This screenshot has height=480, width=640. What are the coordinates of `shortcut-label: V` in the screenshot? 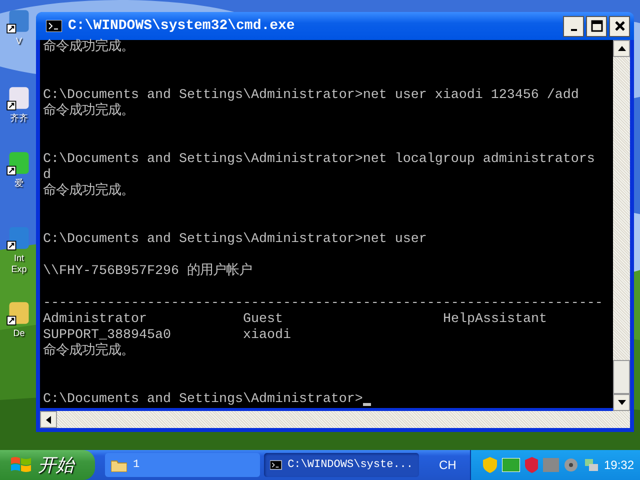 It's located at (18, 41).